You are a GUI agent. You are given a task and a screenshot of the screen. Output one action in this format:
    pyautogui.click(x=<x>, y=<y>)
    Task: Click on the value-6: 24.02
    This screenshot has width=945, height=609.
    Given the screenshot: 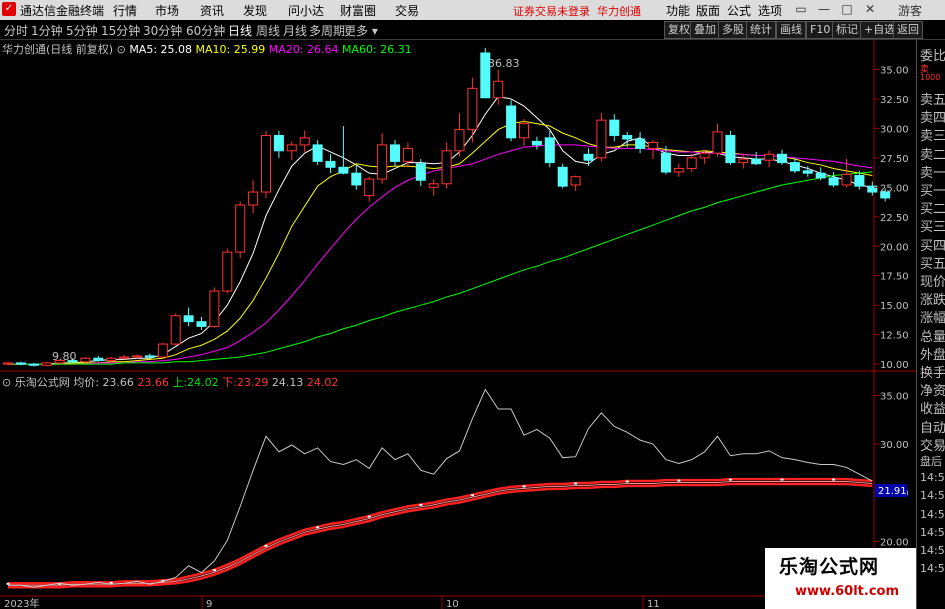 What is the action you would take?
    pyautogui.click(x=322, y=382)
    